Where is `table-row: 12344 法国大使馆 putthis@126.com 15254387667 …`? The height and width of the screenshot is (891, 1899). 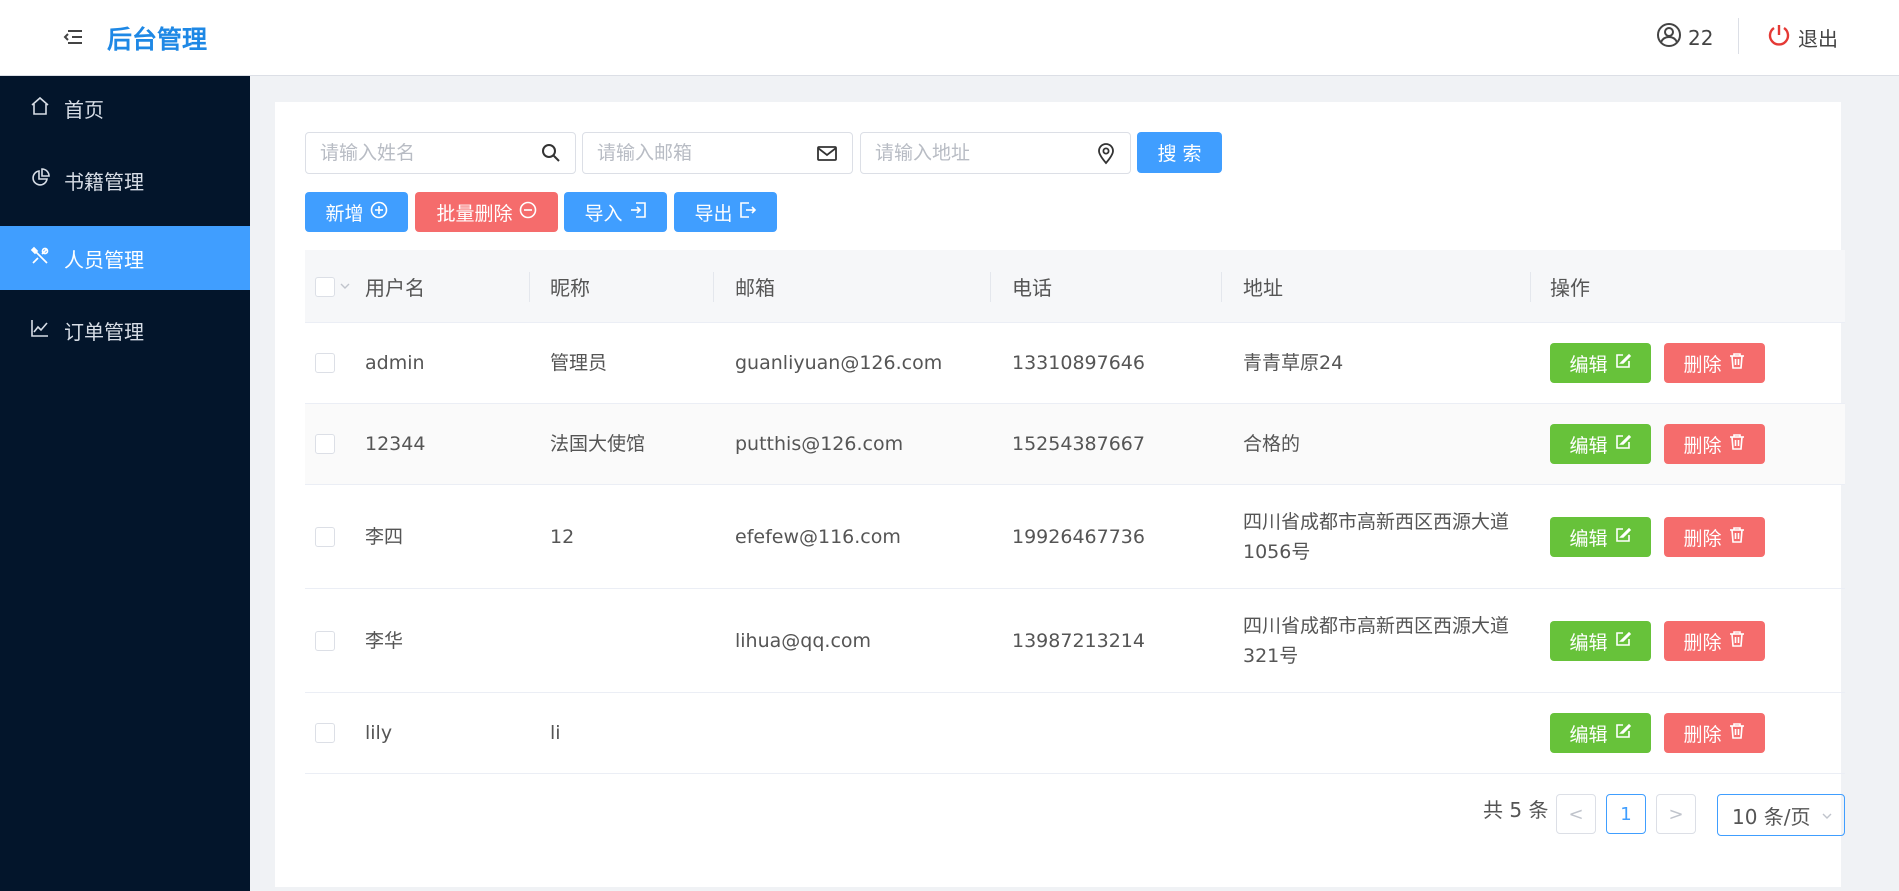
table-row: 12344 法国大使馆 putthis@126.com 15254387667 … is located at coordinates (1075, 444).